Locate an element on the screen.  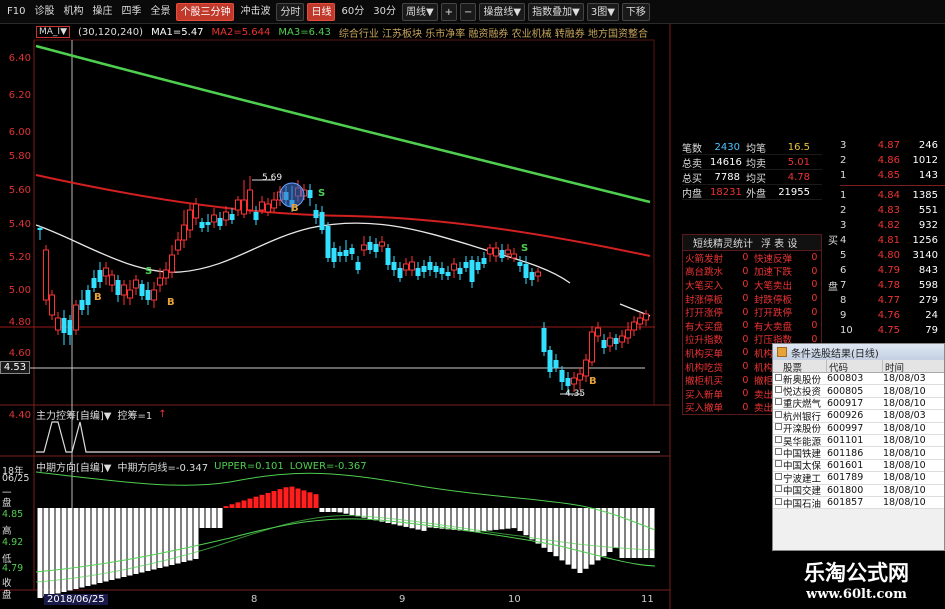
dialog-titlebar: 条件选股结果(日线) is located at coordinates (858, 352).